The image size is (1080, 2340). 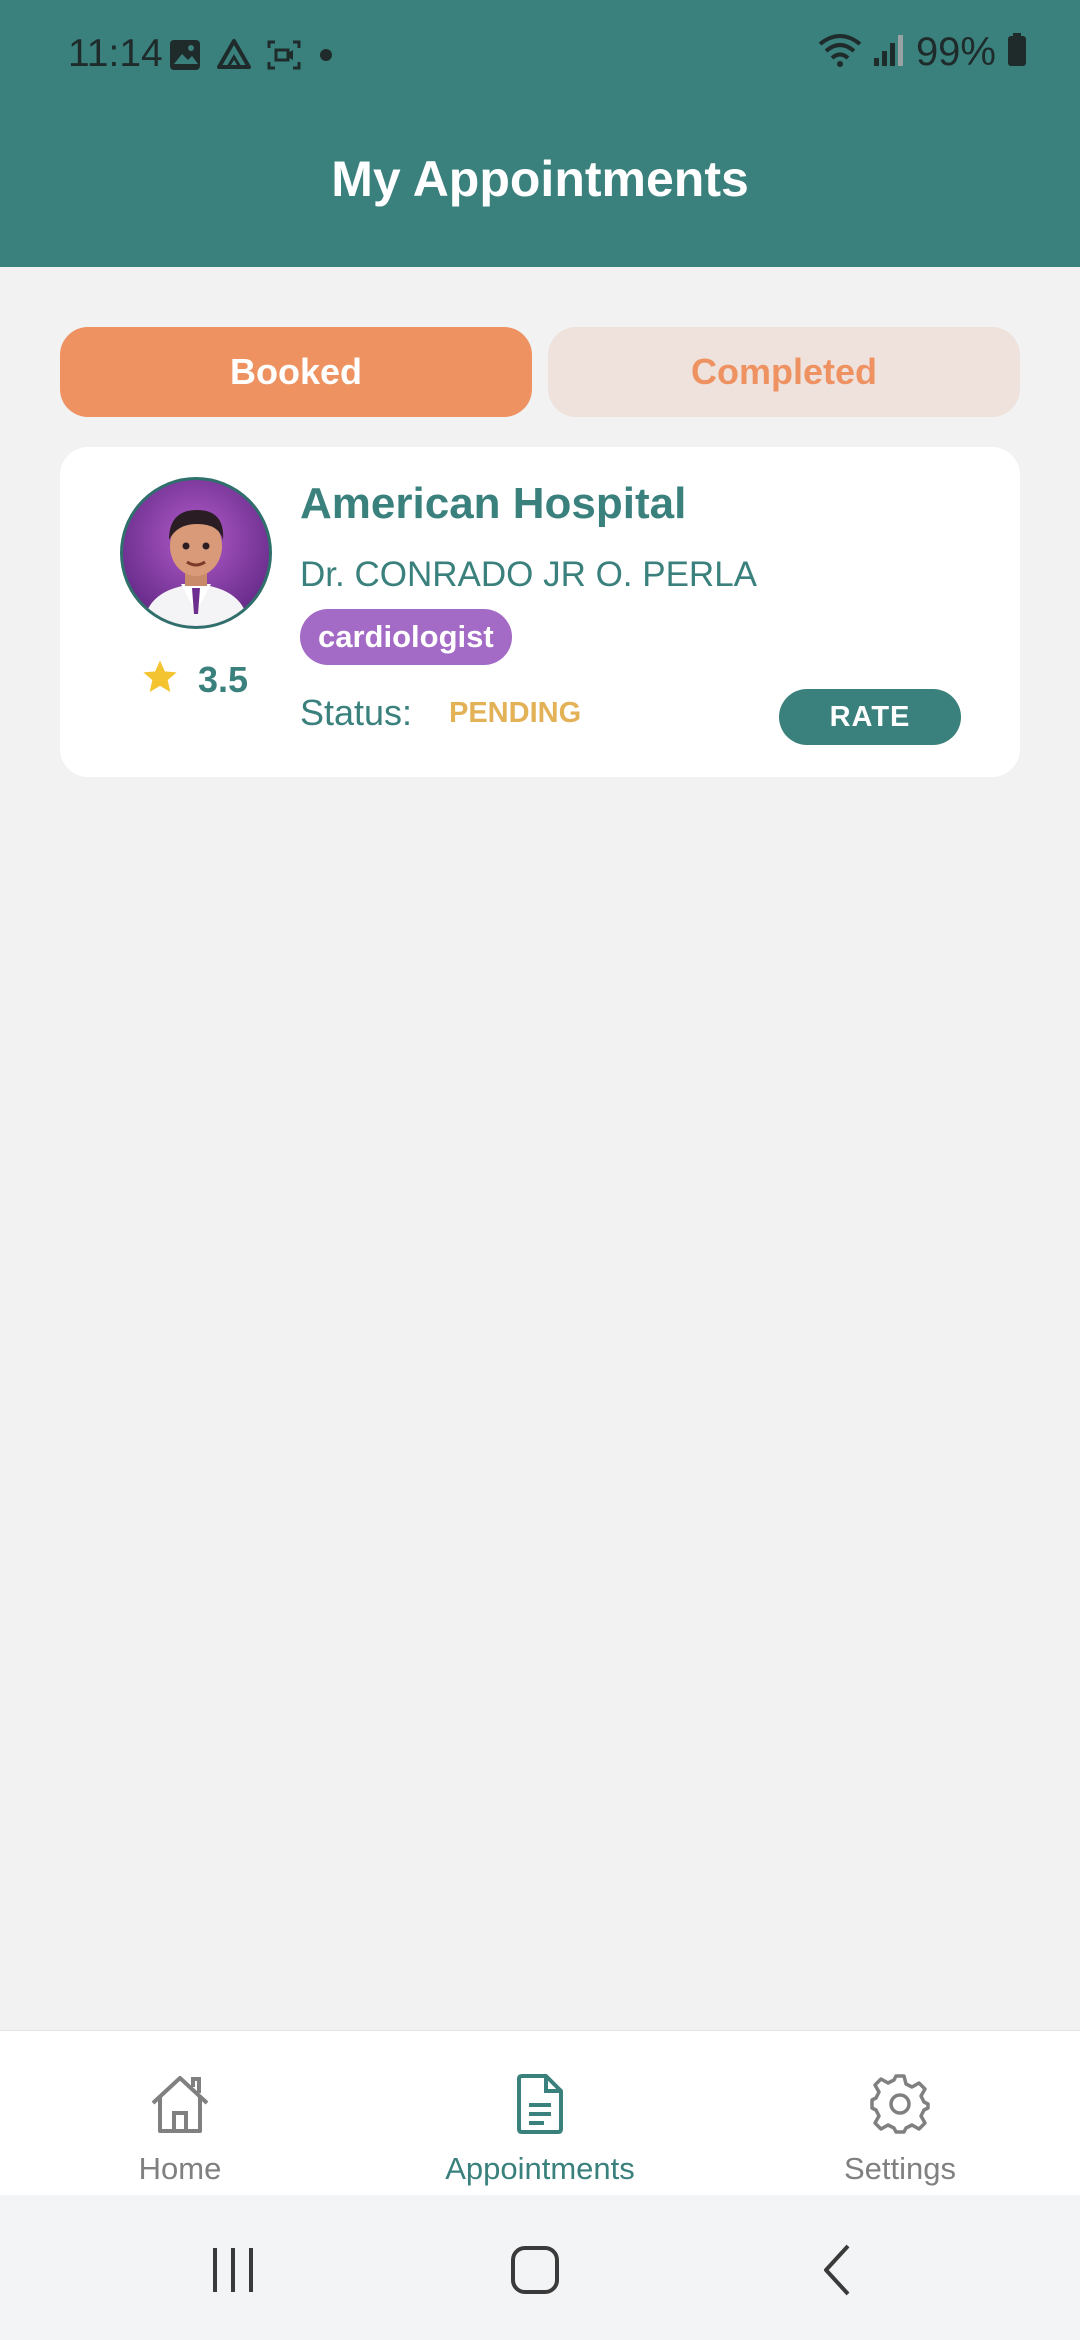 I want to click on status-bar: 11:14 99%, so click(x=540, y=57).